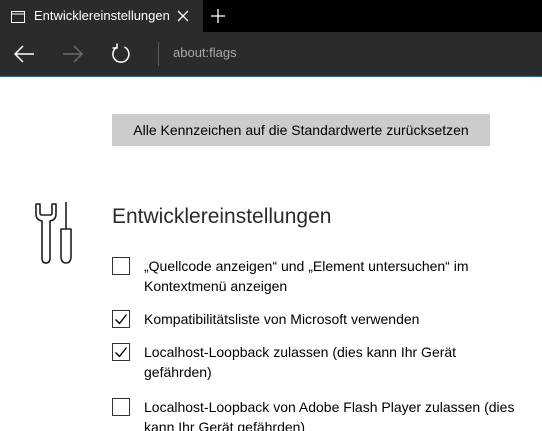  I want to click on arrow-left-icon, so click(24, 54).